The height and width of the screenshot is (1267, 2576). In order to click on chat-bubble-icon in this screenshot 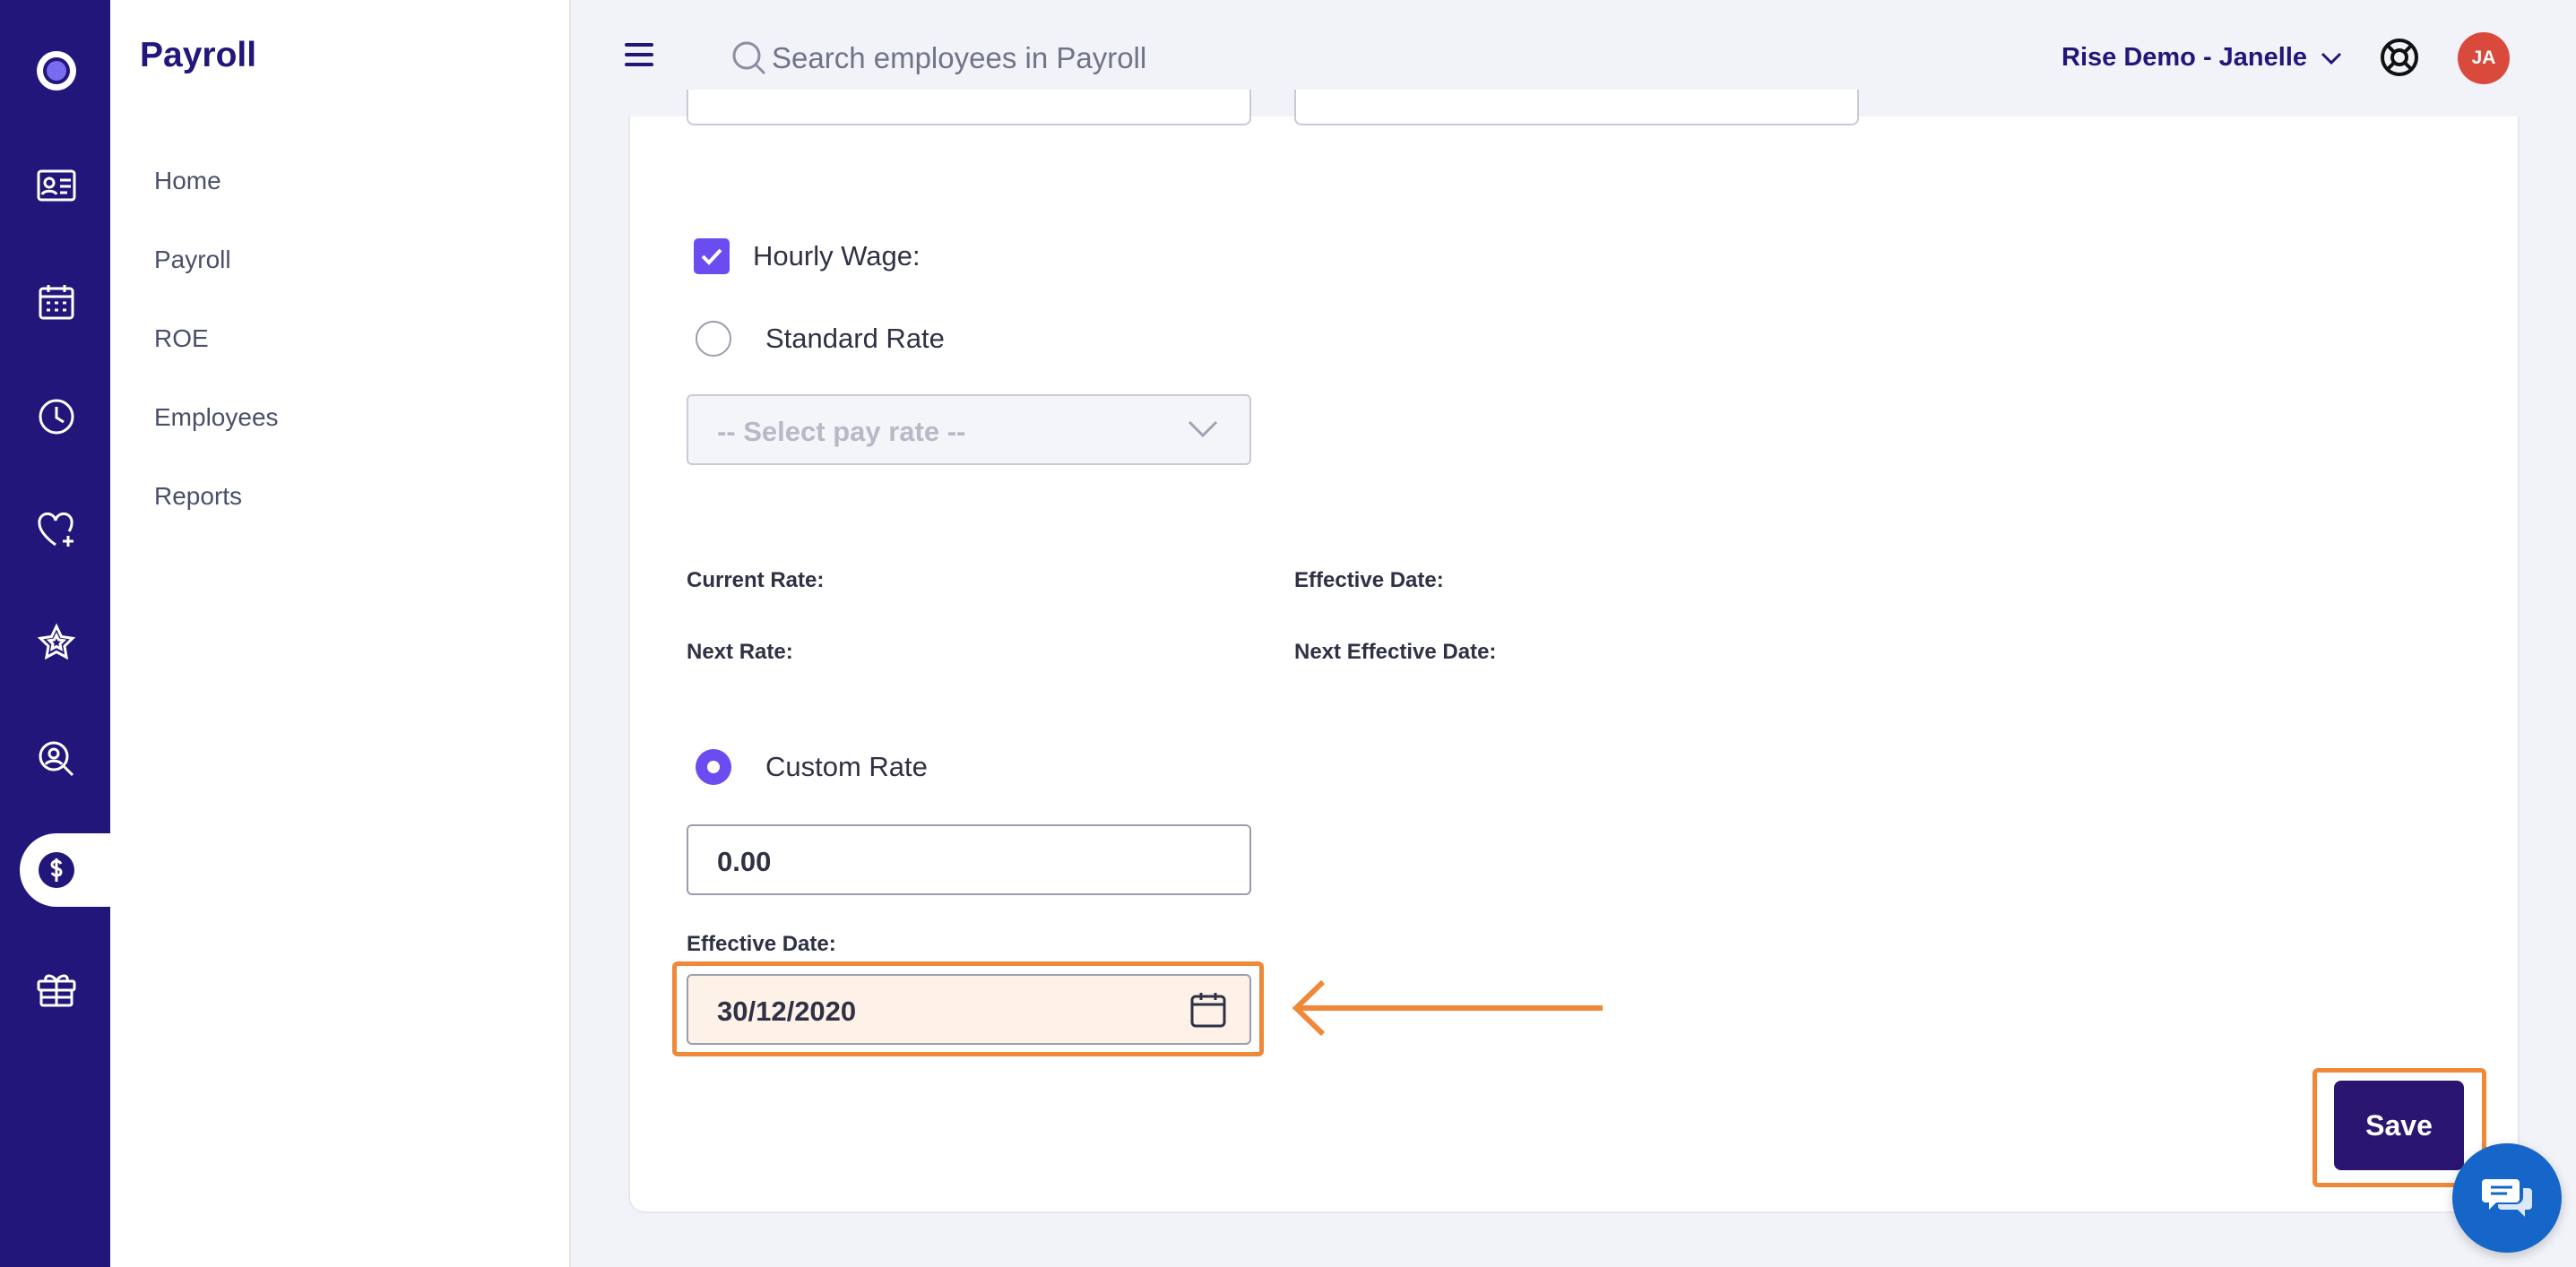, I will do `click(2507, 1198)`.